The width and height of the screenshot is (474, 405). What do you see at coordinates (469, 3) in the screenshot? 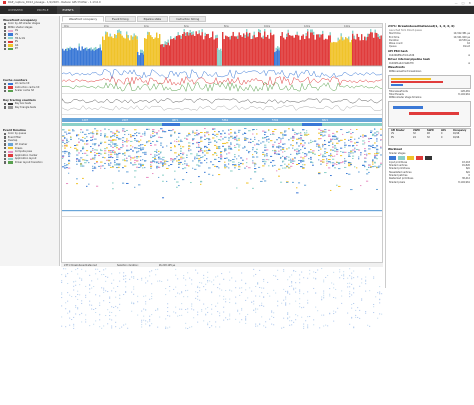
I see `close-button: ✕` at bounding box center [469, 3].